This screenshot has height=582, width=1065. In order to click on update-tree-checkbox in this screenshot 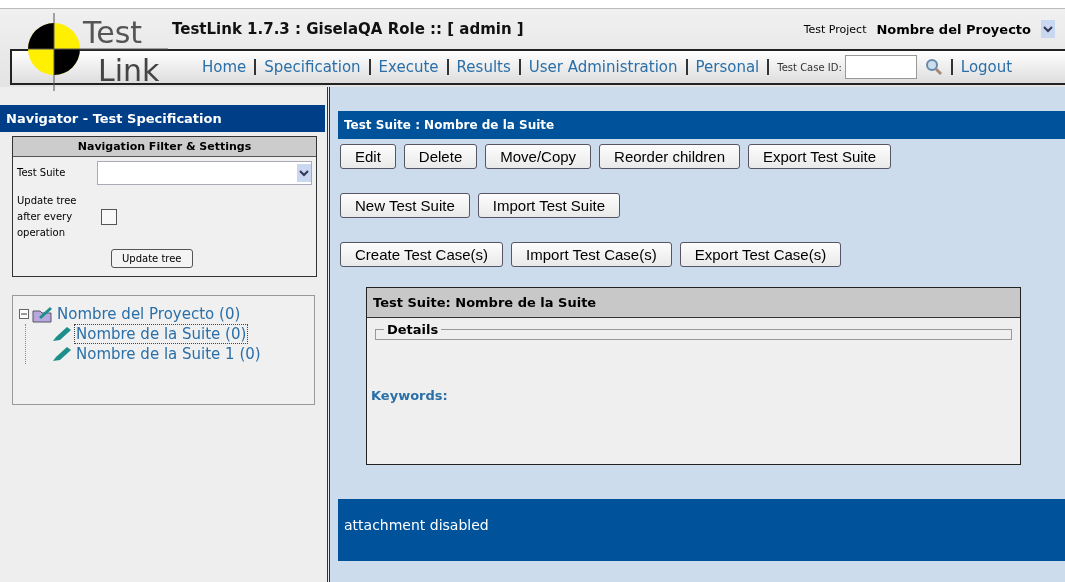, I will do `click(109, 217)`.